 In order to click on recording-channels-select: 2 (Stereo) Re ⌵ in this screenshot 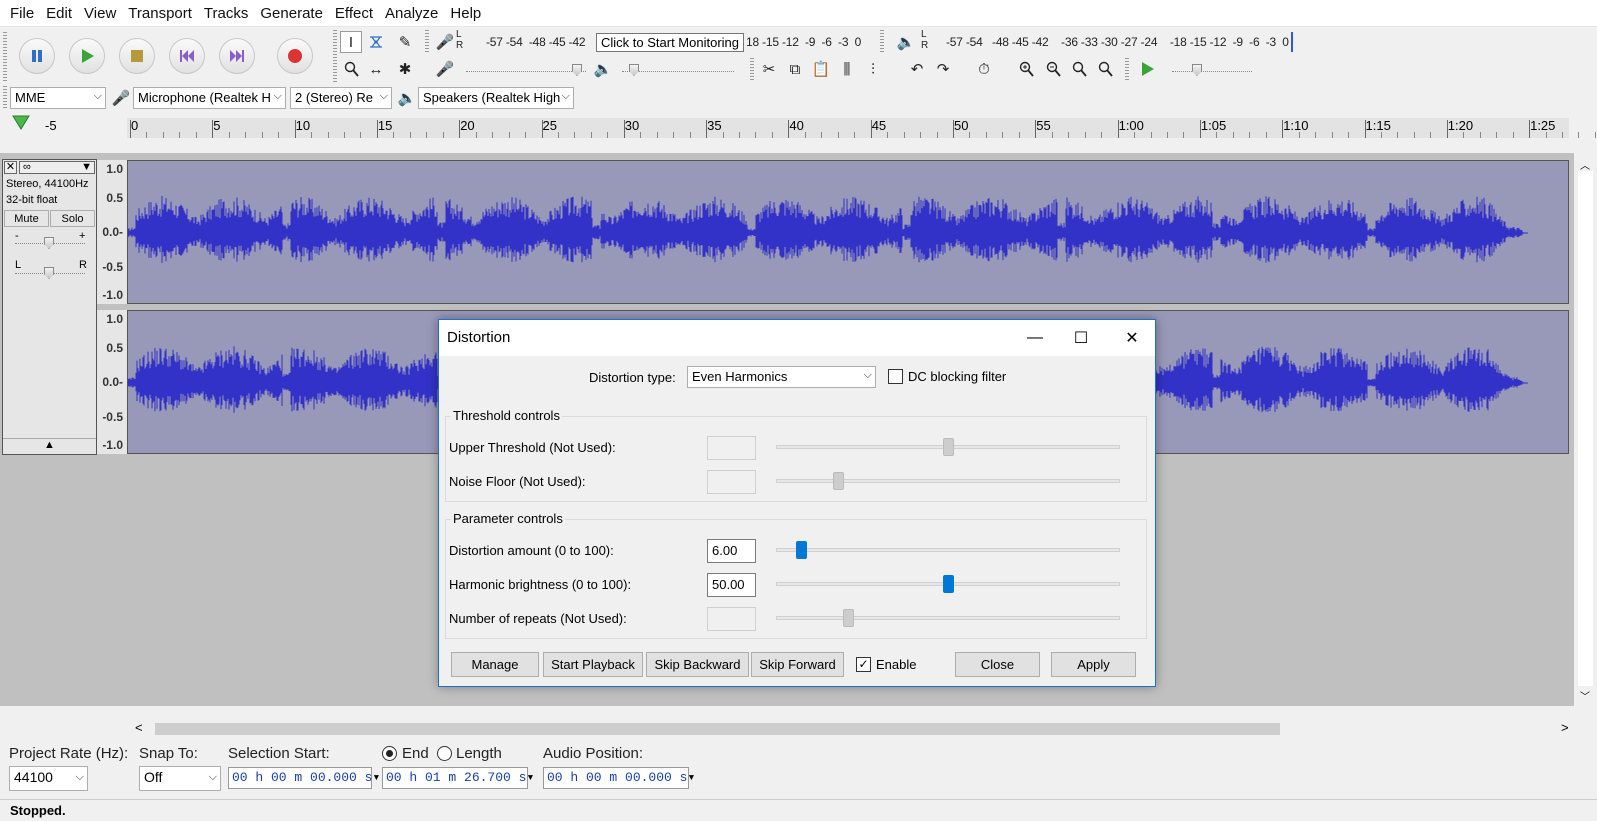, I will do `click(341, 98)`.